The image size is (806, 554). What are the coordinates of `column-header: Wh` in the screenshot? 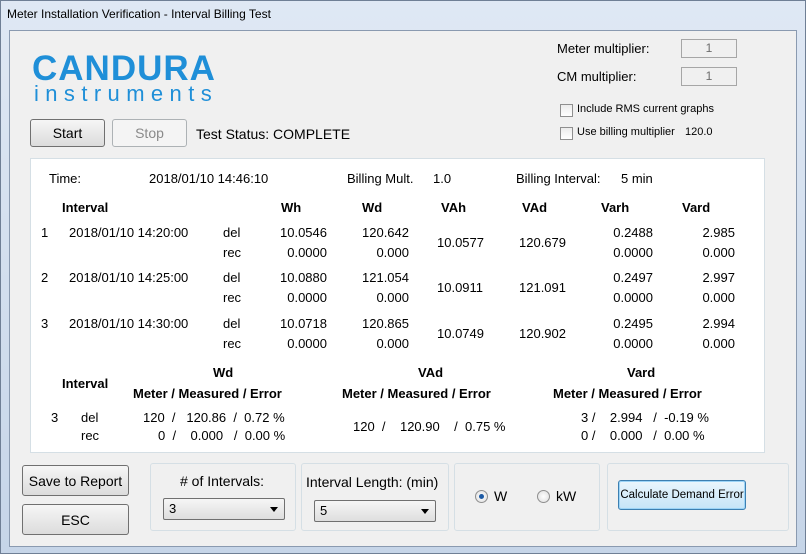 It's located at (291, 207).